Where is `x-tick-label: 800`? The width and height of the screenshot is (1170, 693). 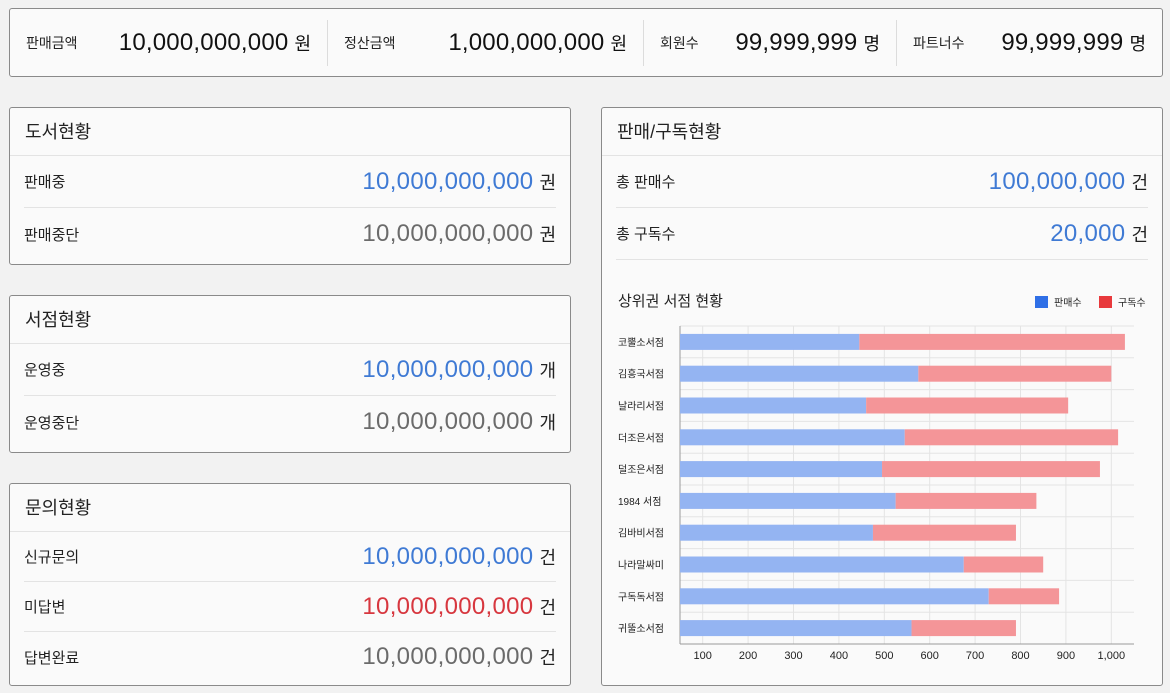 x-tick-label: 800 is located at coordinates (1020, 656).